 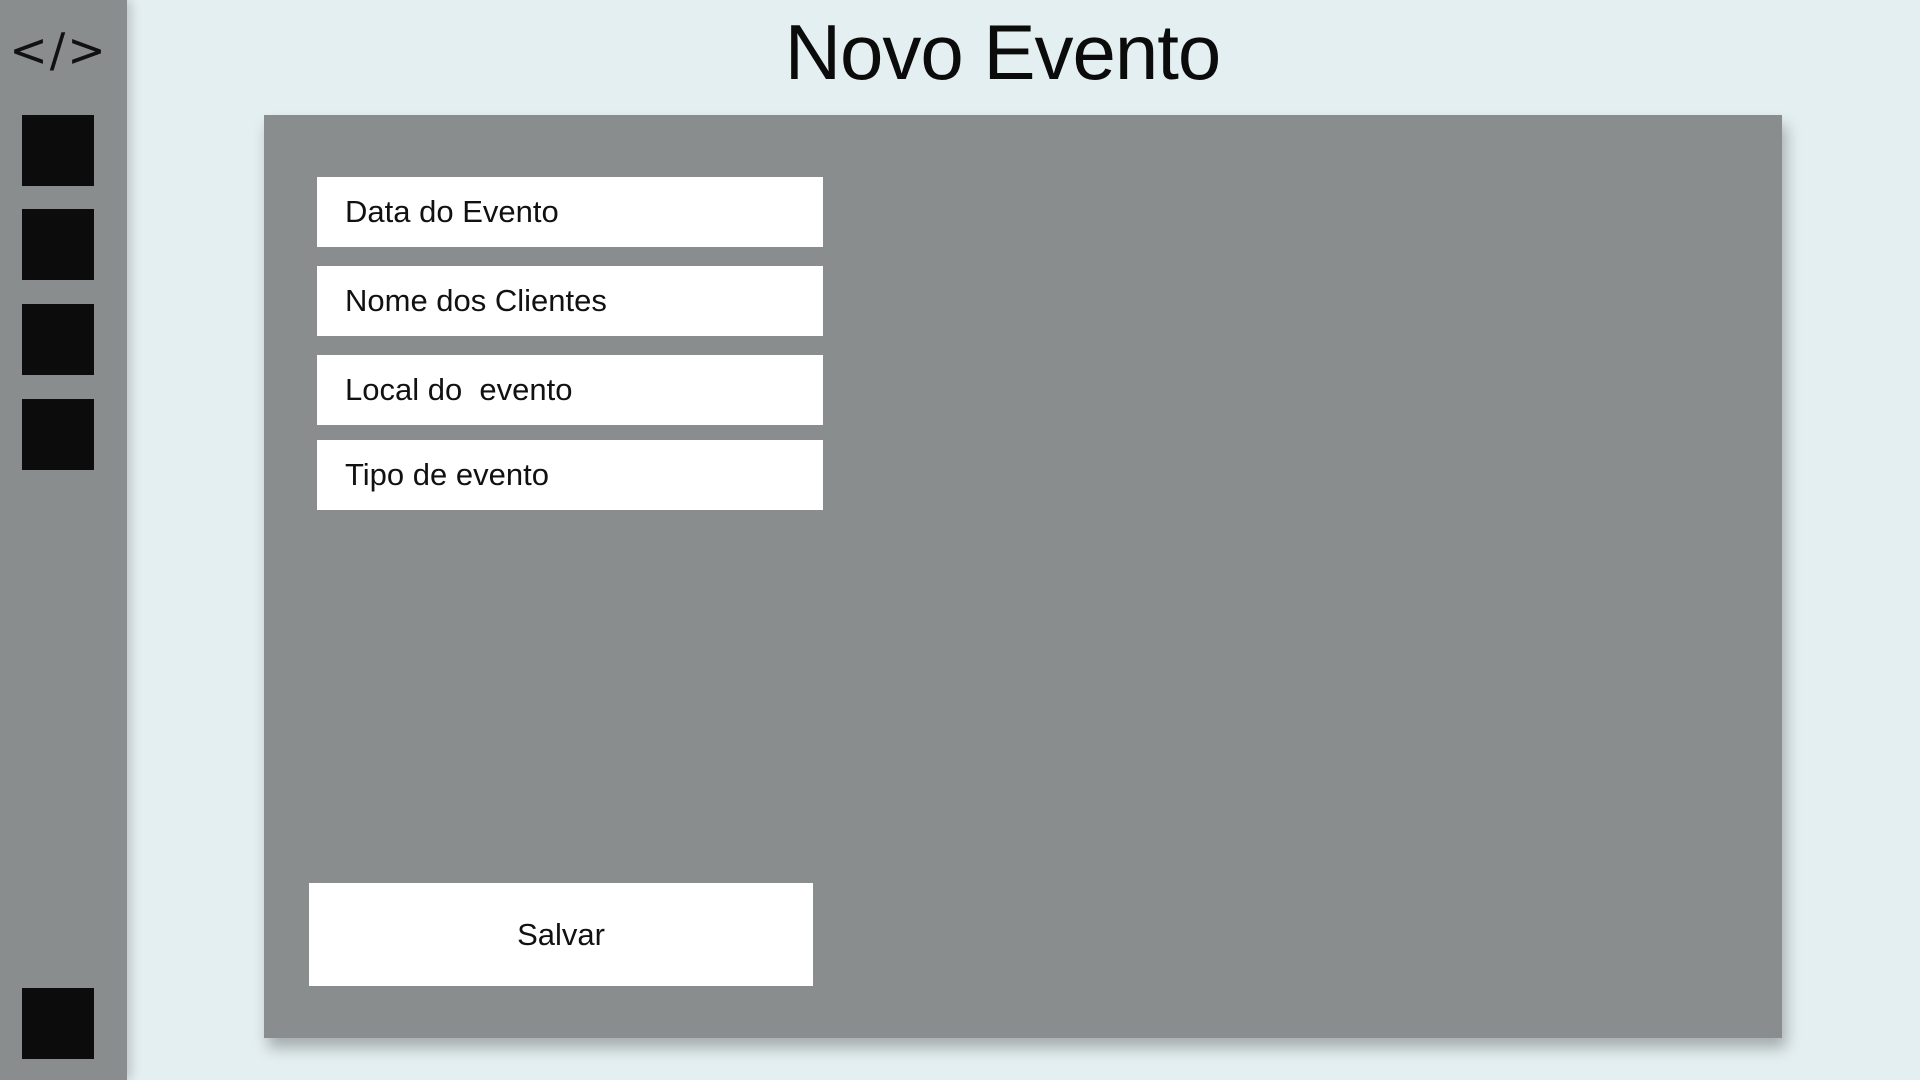 What do you see at coordinates (58, 1023) in the screenshot?
I see `sidebar-item-bottom` at bounding box center [58, 1023].